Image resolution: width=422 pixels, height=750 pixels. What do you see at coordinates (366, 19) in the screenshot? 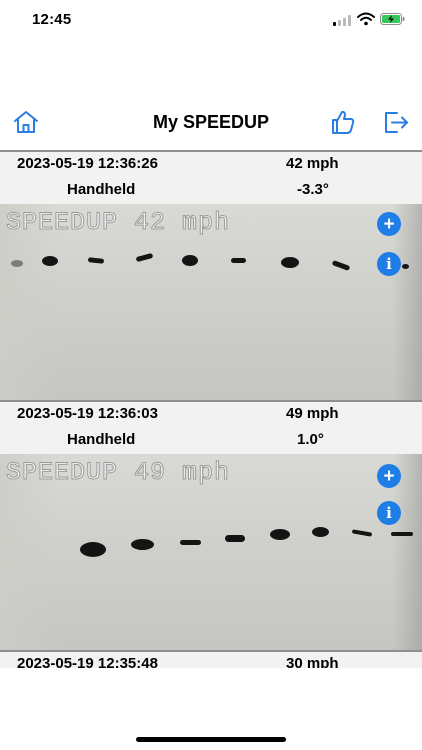
I see `wifi-icon` at bounding box center [366, 19].